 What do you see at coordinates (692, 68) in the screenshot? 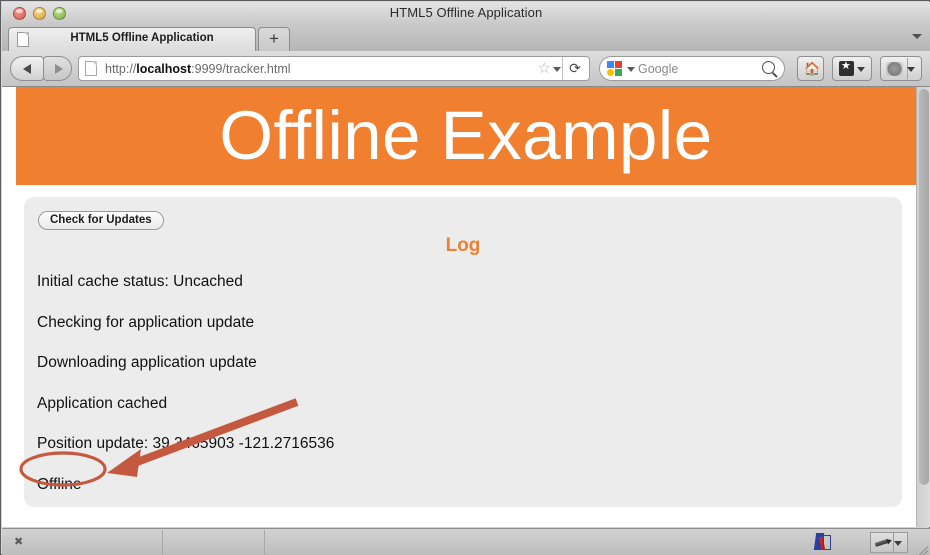
I see `search-box: Google` at bounding box center [692, 68].